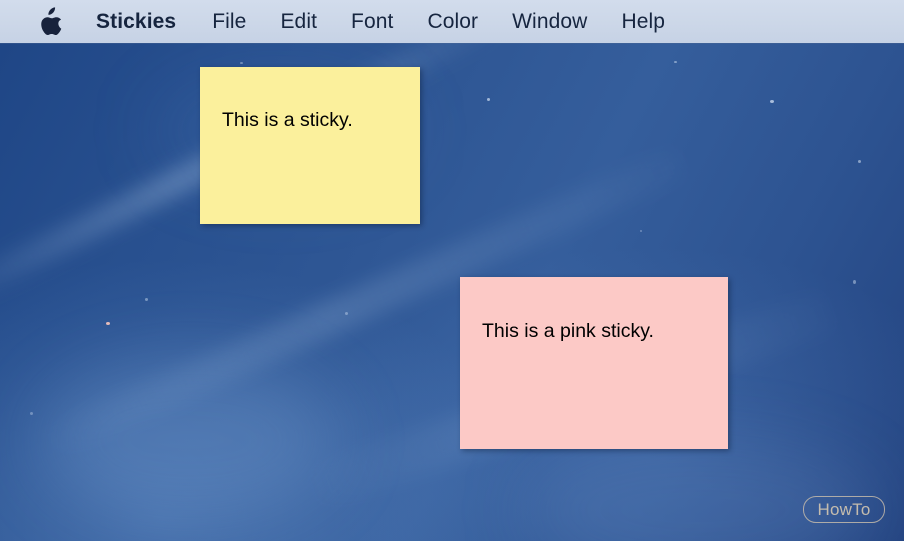 This screenshot has height=541, width=904. What do you see at coordinates (145, 21) in the screenshot?
I see `menu-item-stickies: Stickies` at bounding box center [145, 21].